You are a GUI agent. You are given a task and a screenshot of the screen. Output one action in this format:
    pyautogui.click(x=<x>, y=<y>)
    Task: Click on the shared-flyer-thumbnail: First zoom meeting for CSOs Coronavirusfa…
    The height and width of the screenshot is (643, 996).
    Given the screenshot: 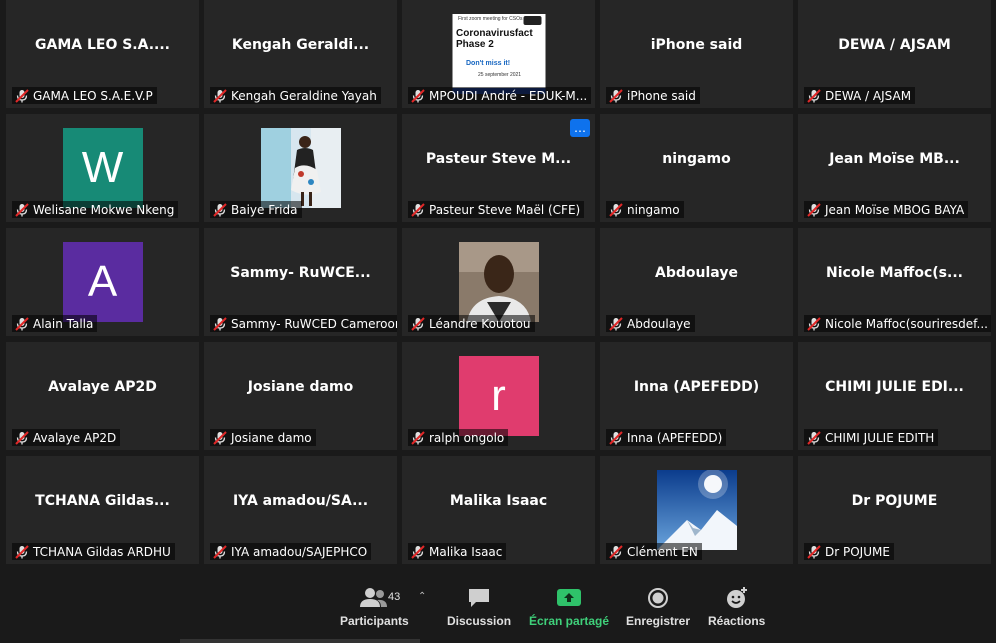 What is the action you would take?
    pyautogui.click(x=498, y=54)
    